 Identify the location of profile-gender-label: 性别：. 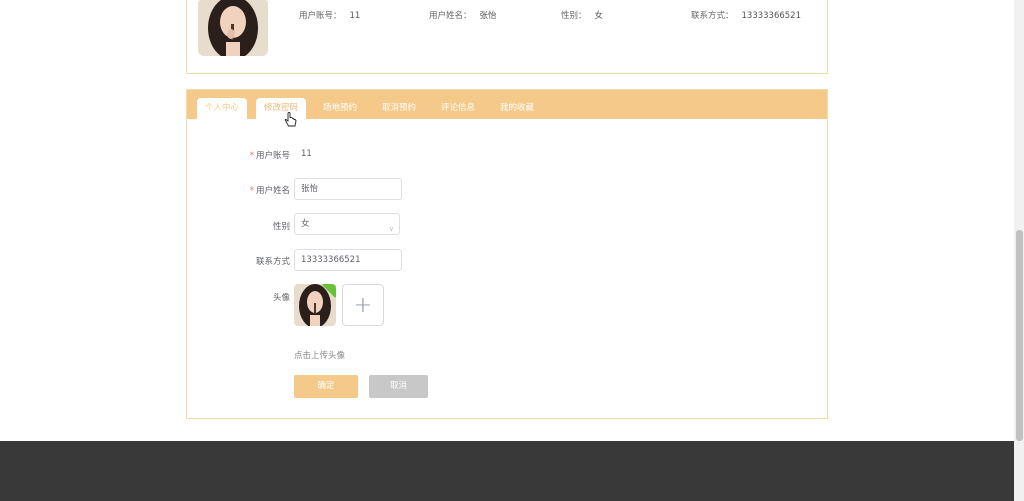
(574, 16).